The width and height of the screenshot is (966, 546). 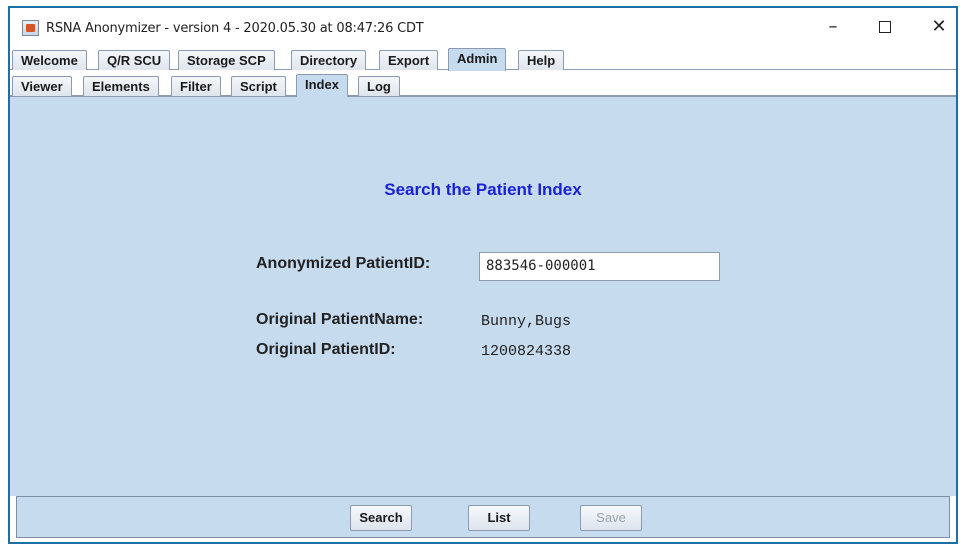 What do you see at coordinates (599, 266) in the screenshot?
I see `anonymized-patientid-input: 883546-000001` at bounding box center [599, 266].